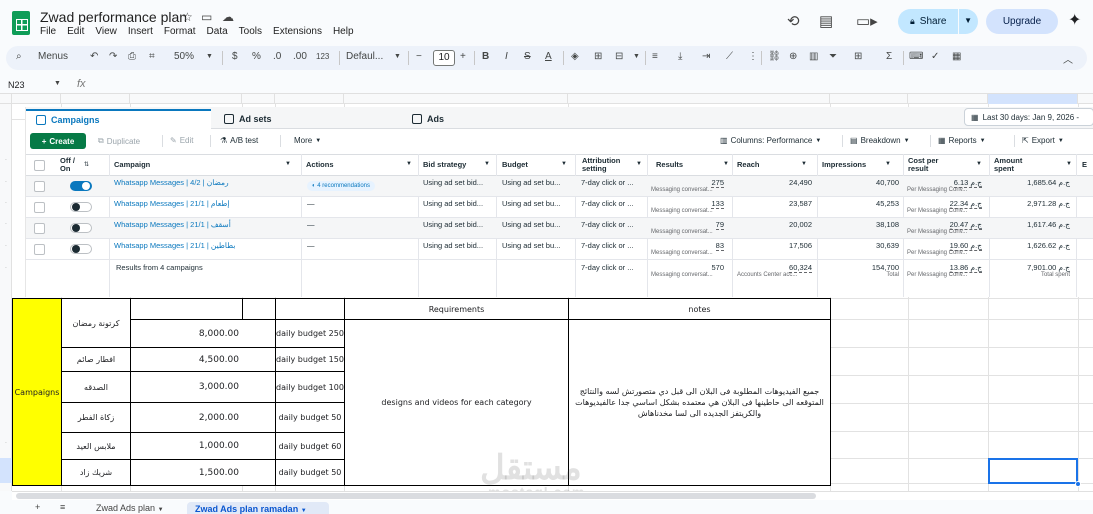 The width and height of the screenshot is (1093, 514). Describe the element at coordinates (416, 496) in the screenshot. I see `scrollbar-thumb` at that location.